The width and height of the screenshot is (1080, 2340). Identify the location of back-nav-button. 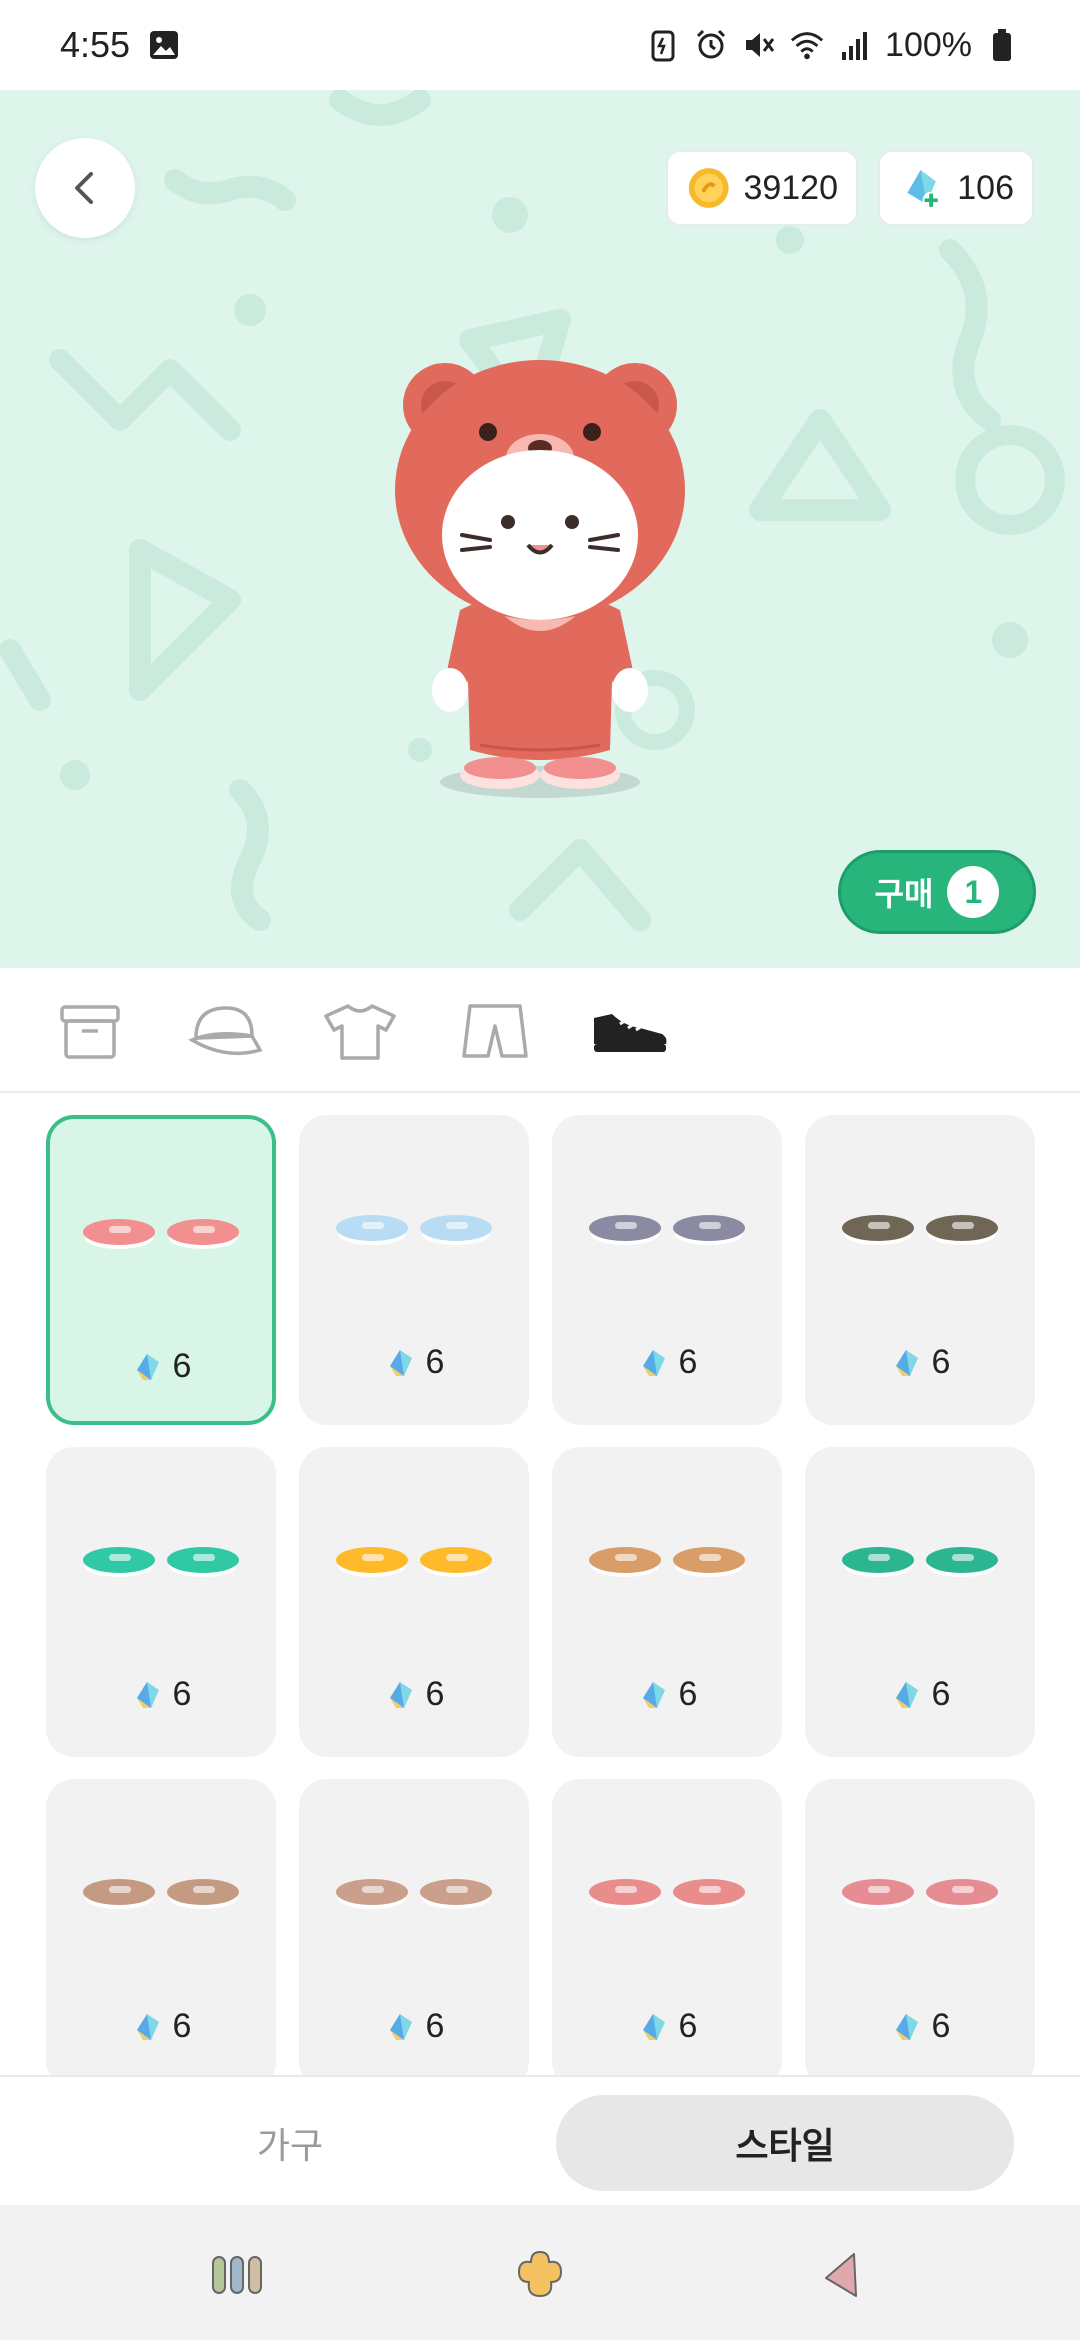
(840, 2275).